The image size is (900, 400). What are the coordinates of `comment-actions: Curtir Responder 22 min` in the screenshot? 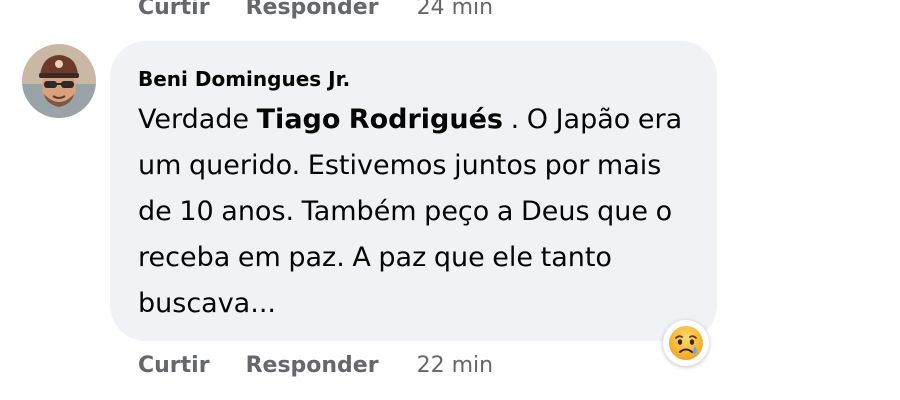 It's located at (315, 365).